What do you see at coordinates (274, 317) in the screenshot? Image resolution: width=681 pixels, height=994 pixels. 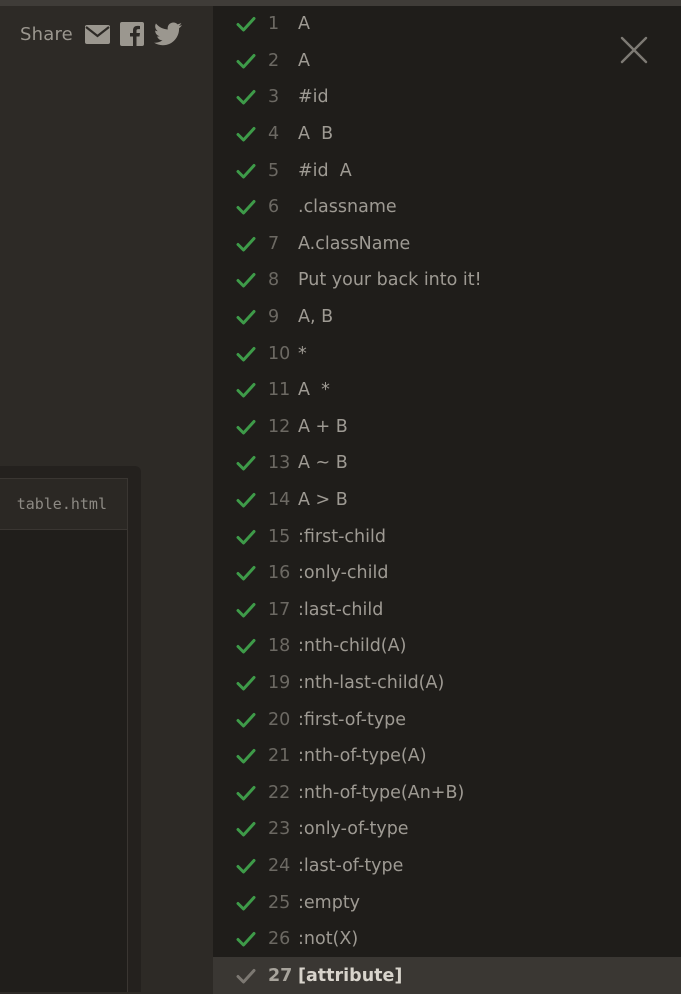 I see `level-number: 9` at bounding box center [274, 317].